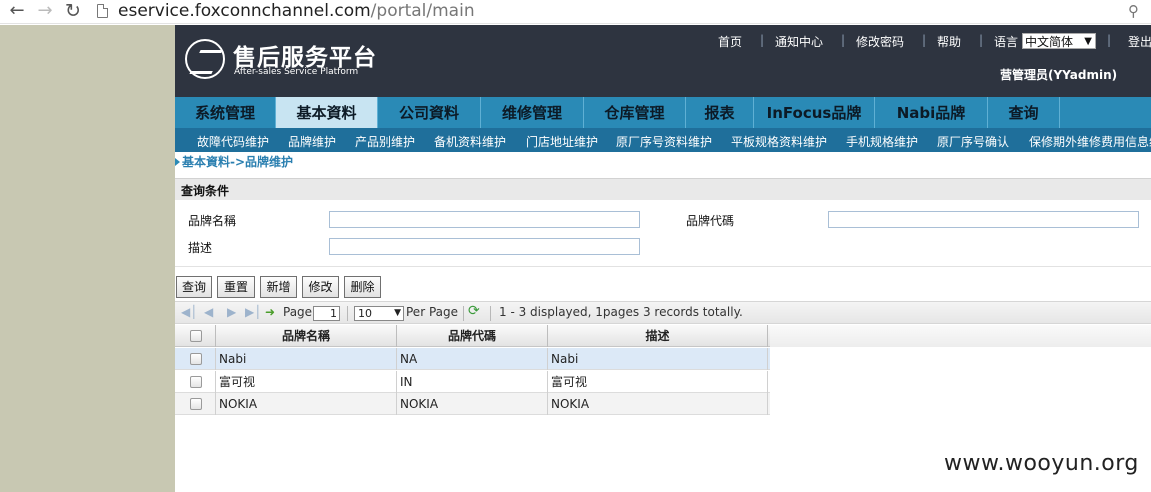 Image resolution: width=1151 pixels, height=492 pixels. What do you see at coordinates (1006, 42) in the screenshot?
I see `language-label: 语言` at bounding box center [1006, 42].